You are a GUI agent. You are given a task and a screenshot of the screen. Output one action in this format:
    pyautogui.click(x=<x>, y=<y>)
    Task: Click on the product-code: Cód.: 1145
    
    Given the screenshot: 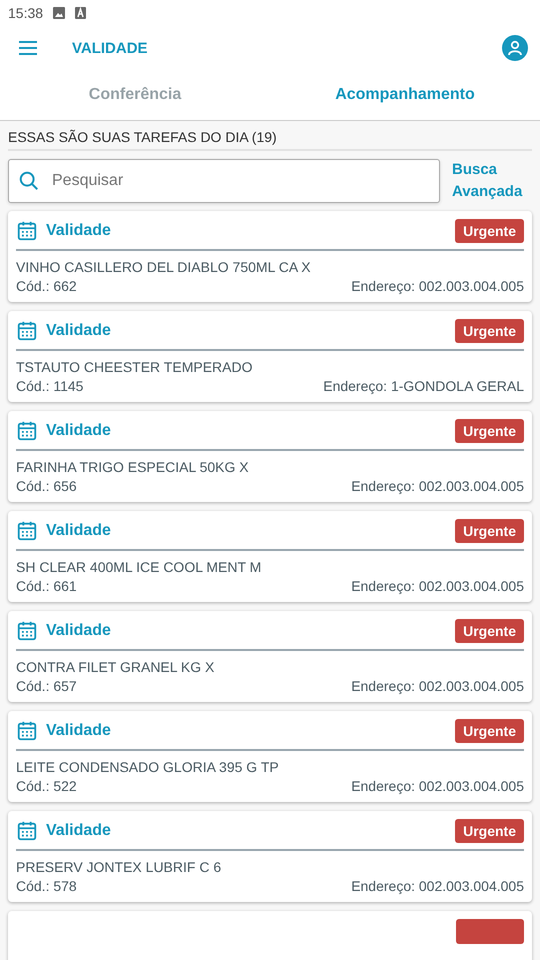 What is the action you would take?
    pyautogui.click(x=50, y=386)
    